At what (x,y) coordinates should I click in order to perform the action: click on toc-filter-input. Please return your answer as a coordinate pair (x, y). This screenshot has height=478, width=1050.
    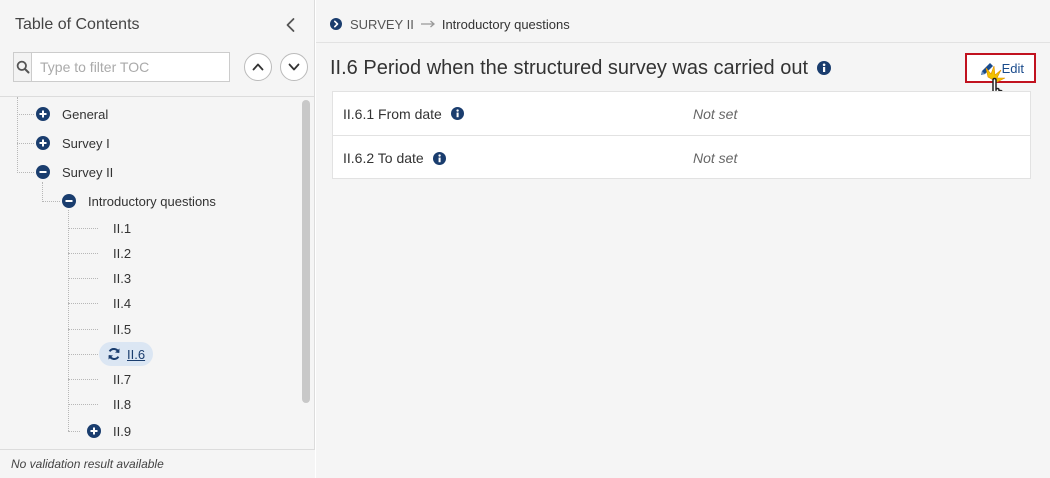
    Looking at the image, I should click on (130, 67).